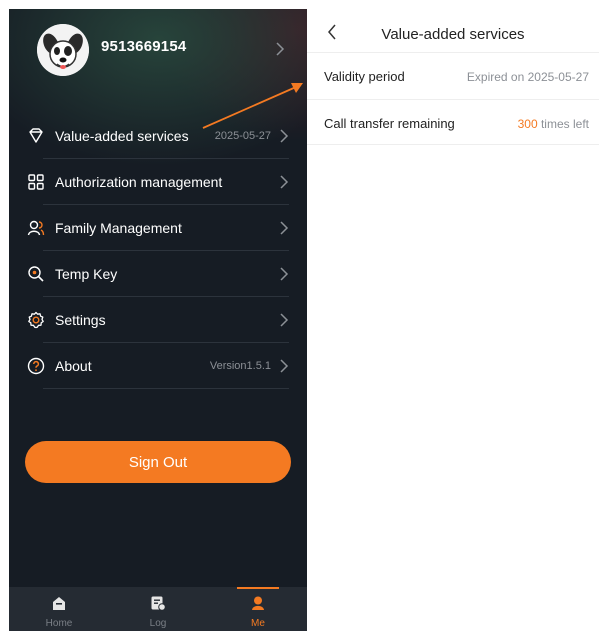 The height and width of the screenshot is (631, 599). Describe the element at coordinates (73, 366) in the screenshot. I see `menu-item-label: About` at that location.